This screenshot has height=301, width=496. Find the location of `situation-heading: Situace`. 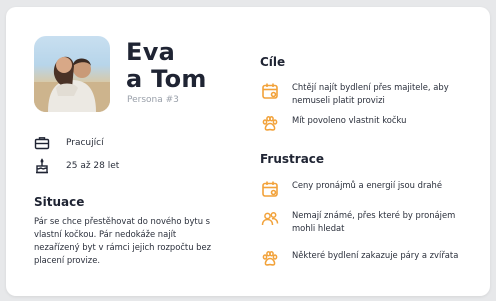

situation-heading: Situace is located at coordinates (59, 202).